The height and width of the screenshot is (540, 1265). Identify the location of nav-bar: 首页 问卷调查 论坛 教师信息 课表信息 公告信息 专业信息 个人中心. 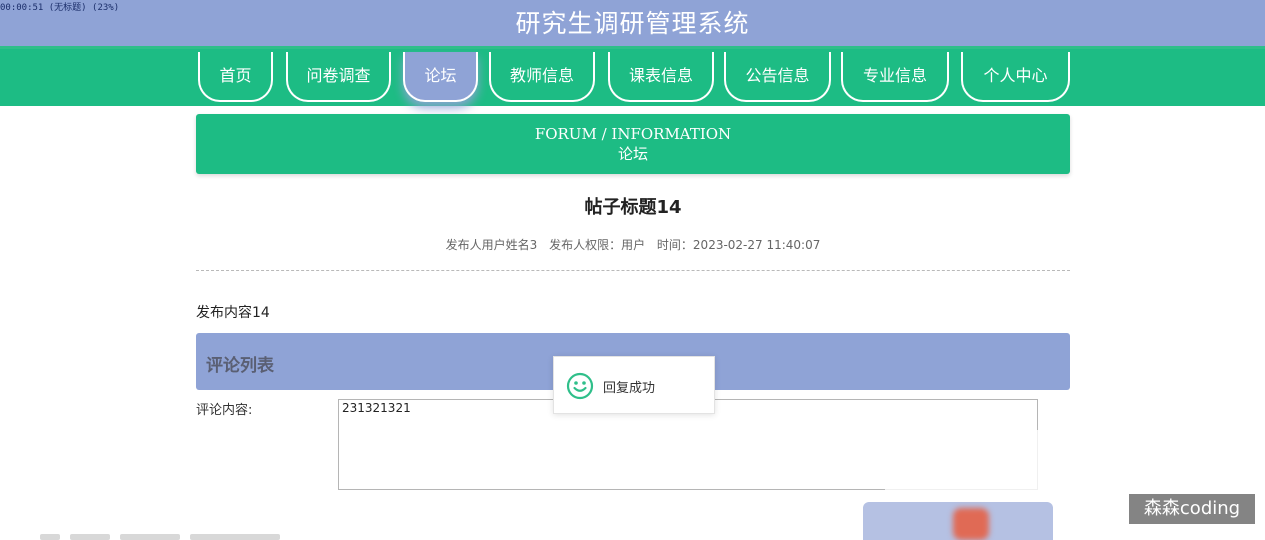
(632, 76).